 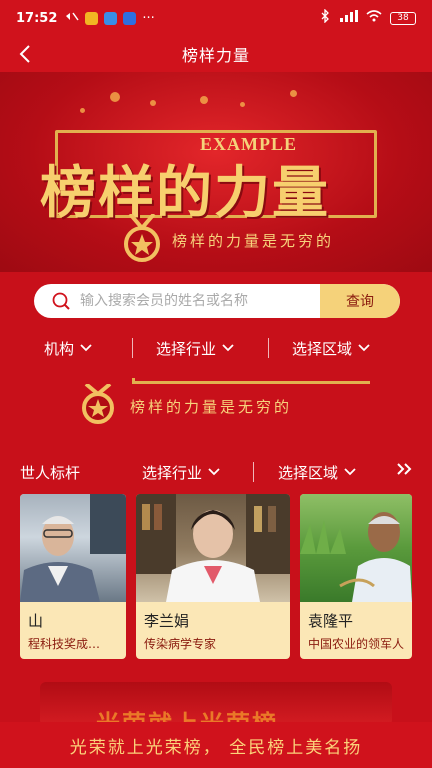 What do you see at coordinates (360, 301) in the screenshot?
I see `search-button: 查询` at bounding box center [360, 301].